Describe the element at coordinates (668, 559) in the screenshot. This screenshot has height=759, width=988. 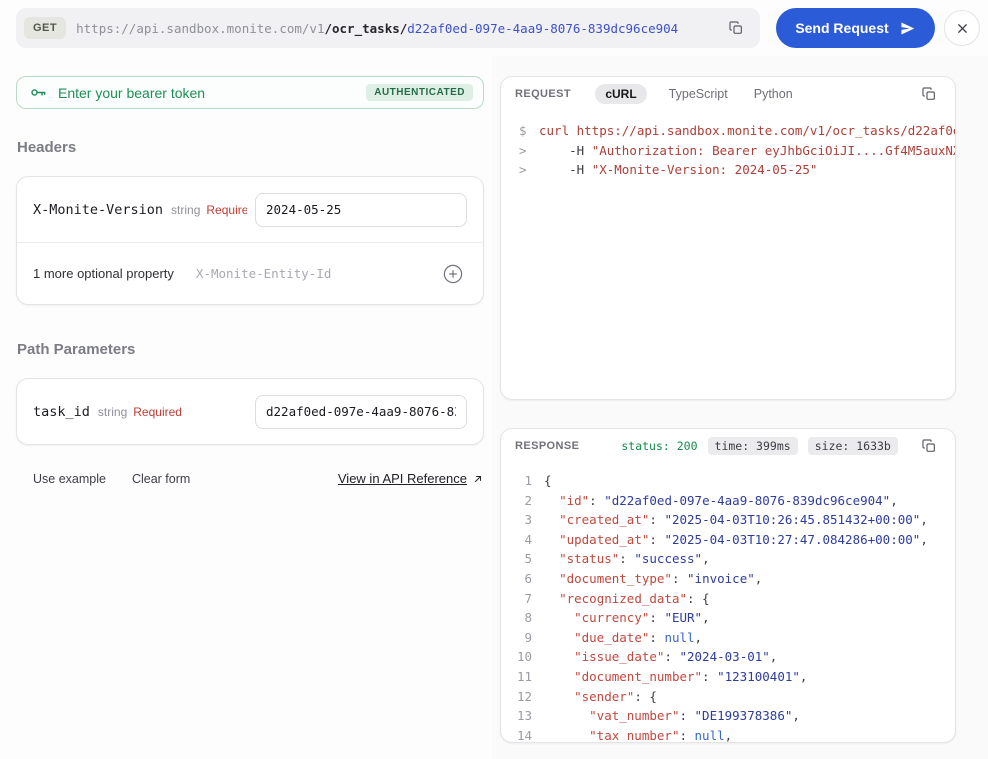
I see `code-token: "success"` at that location.